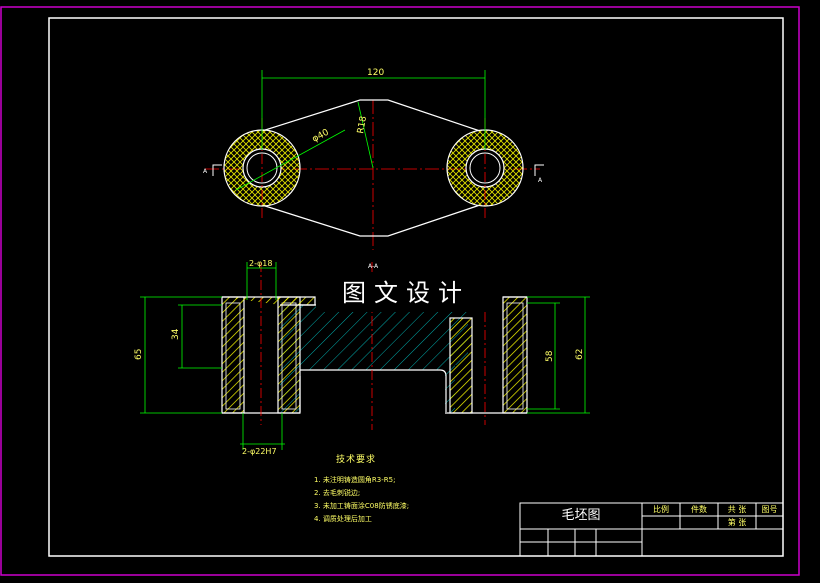  I want to click on drawing-no-label: 图号, so click(769, 509).